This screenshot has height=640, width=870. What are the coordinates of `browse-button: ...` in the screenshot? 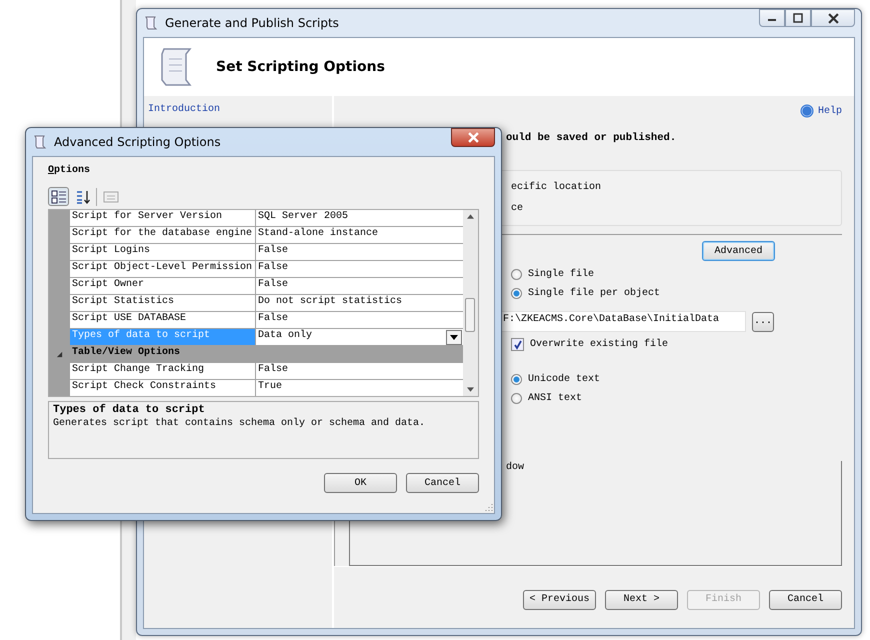 It's located at (763, 322).